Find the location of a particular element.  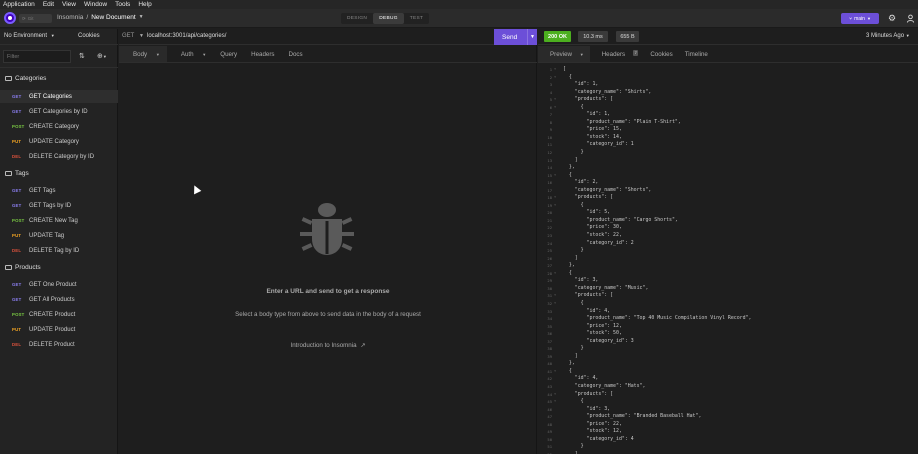

menu-application: Application is located at coordinates (19, 4).